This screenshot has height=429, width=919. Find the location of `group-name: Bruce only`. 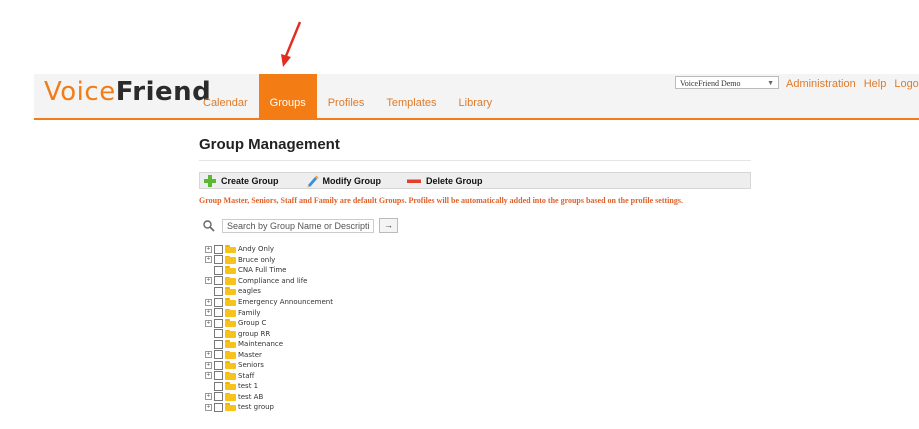

group-name: Bruce only is located at coordinates (256, 260).